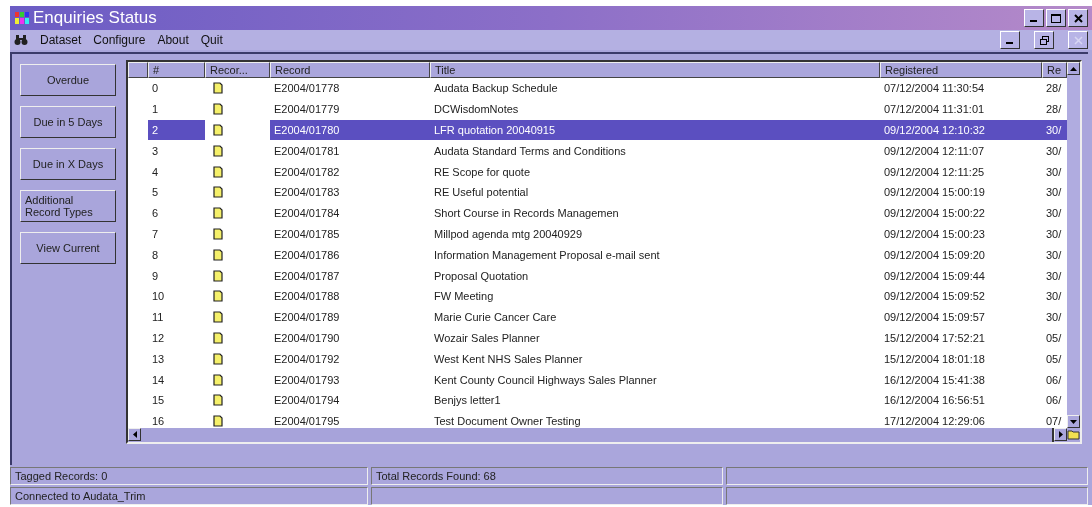 This screenshot has width=1092, height=507. Describe the element at coordinates (119, 40) in the screenshot. I see `menu-item: Configure` at that location.